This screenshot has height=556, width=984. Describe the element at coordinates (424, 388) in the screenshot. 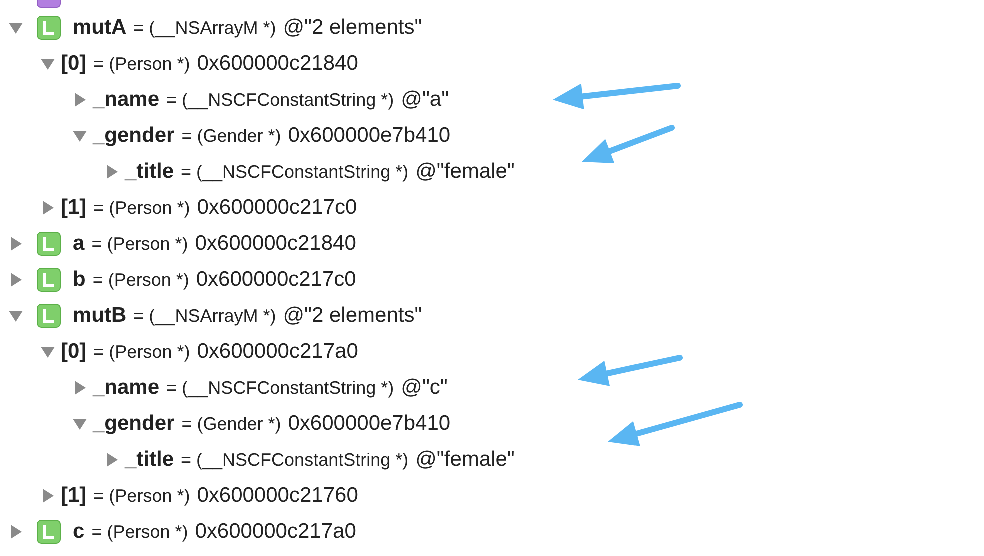

I see `variable-value: @"c"` at that location.